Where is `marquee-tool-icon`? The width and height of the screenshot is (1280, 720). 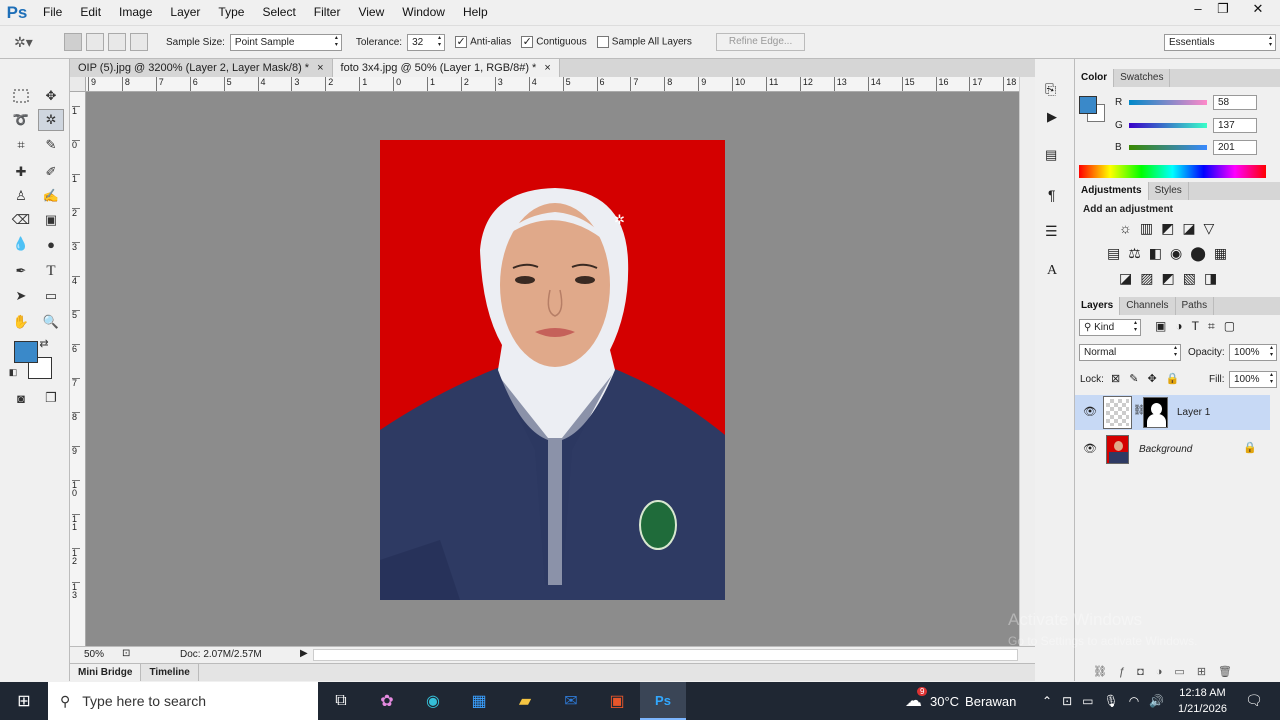 marquee-tool-icon is located at coordinates (21, 96).